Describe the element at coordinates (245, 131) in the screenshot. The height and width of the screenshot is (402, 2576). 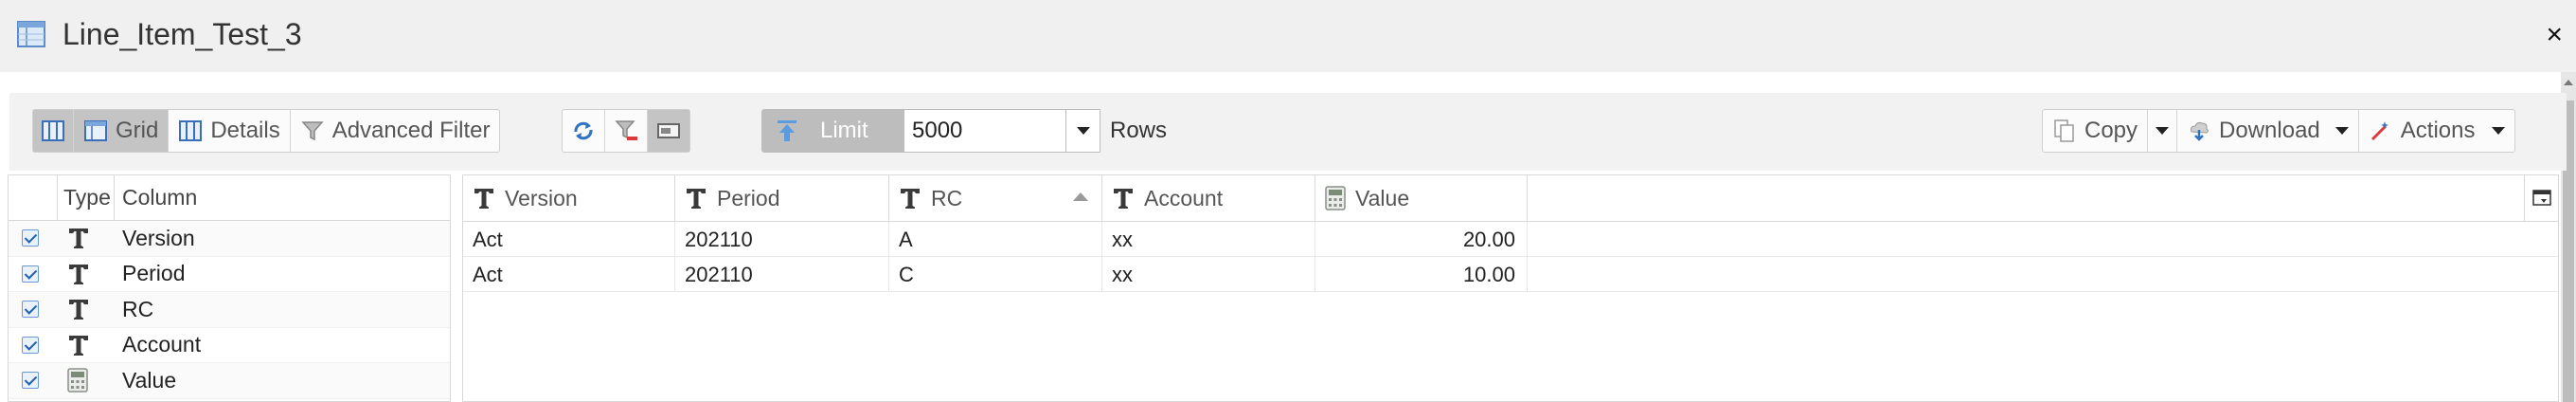
I see `details-label: Details` at that location.